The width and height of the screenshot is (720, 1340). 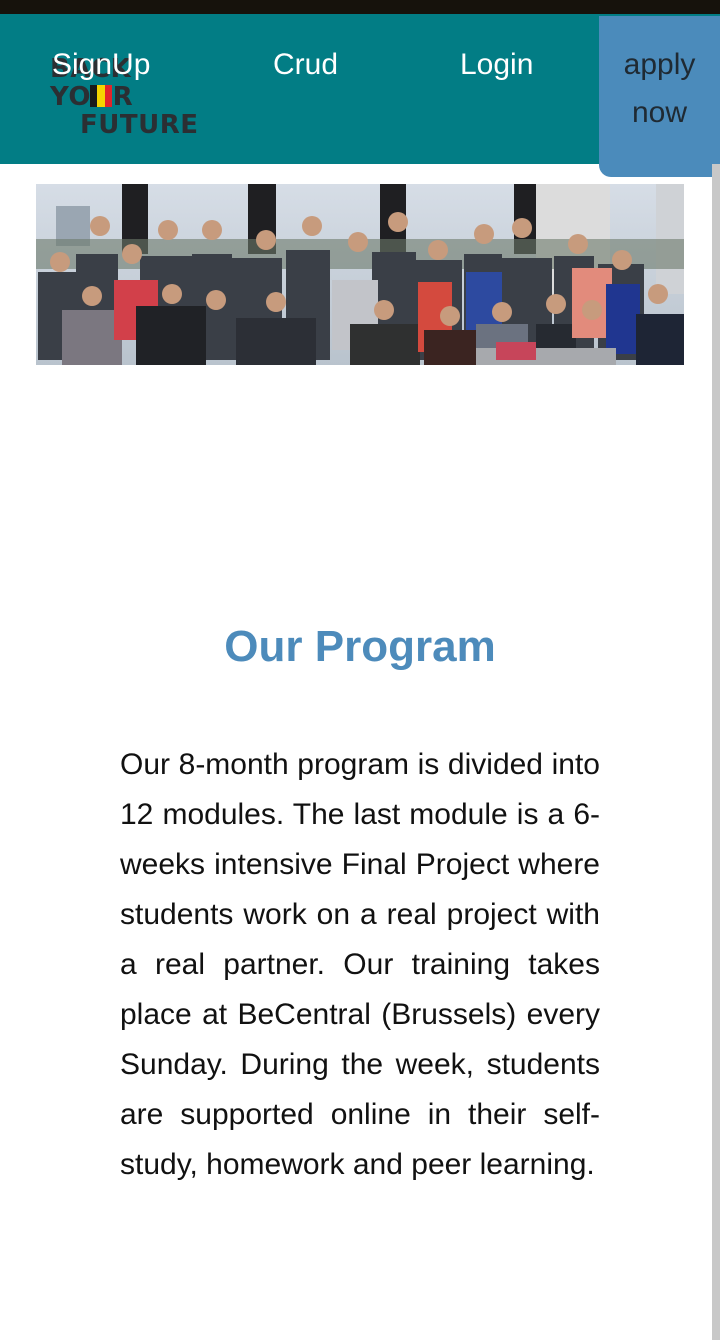 What do you see at coordinates (659, 96) in the screenshot?
I see `apply-now-button: apply now` at bounding box center [659, 96].